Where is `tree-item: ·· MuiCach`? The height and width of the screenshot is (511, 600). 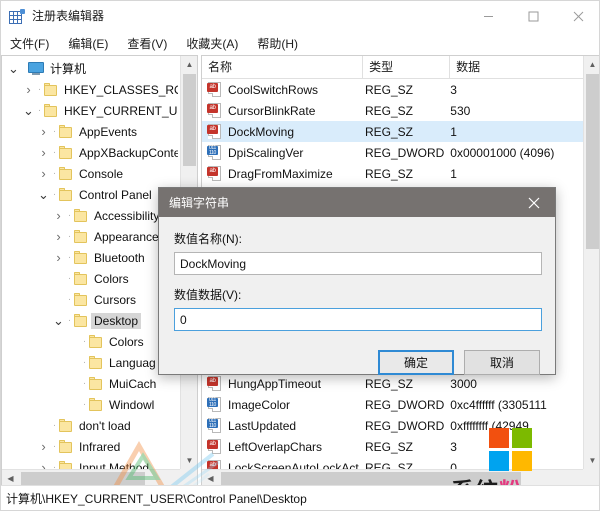 tree-item: ·· MuiCach is located at coordinates (91, 383).